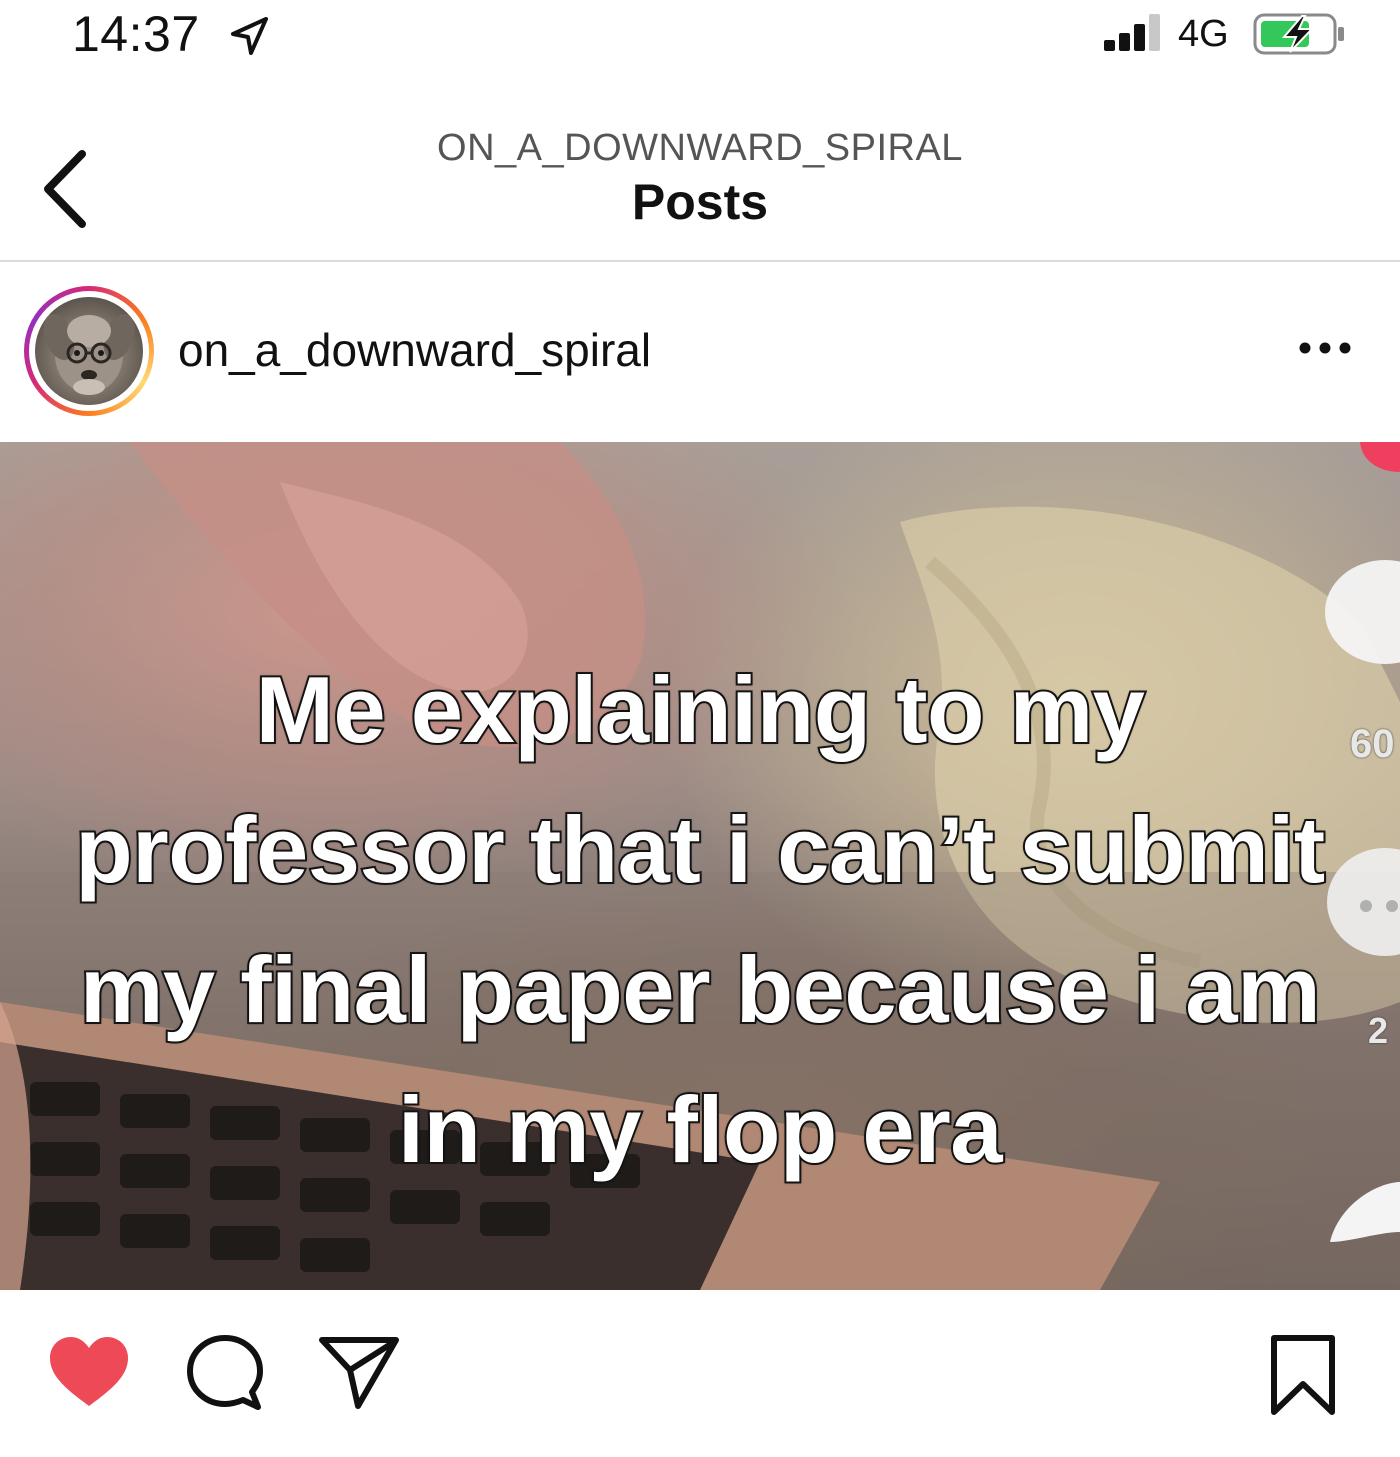 The image size is (1400, 1457). I want to click on like-button, so click(89, 1372).